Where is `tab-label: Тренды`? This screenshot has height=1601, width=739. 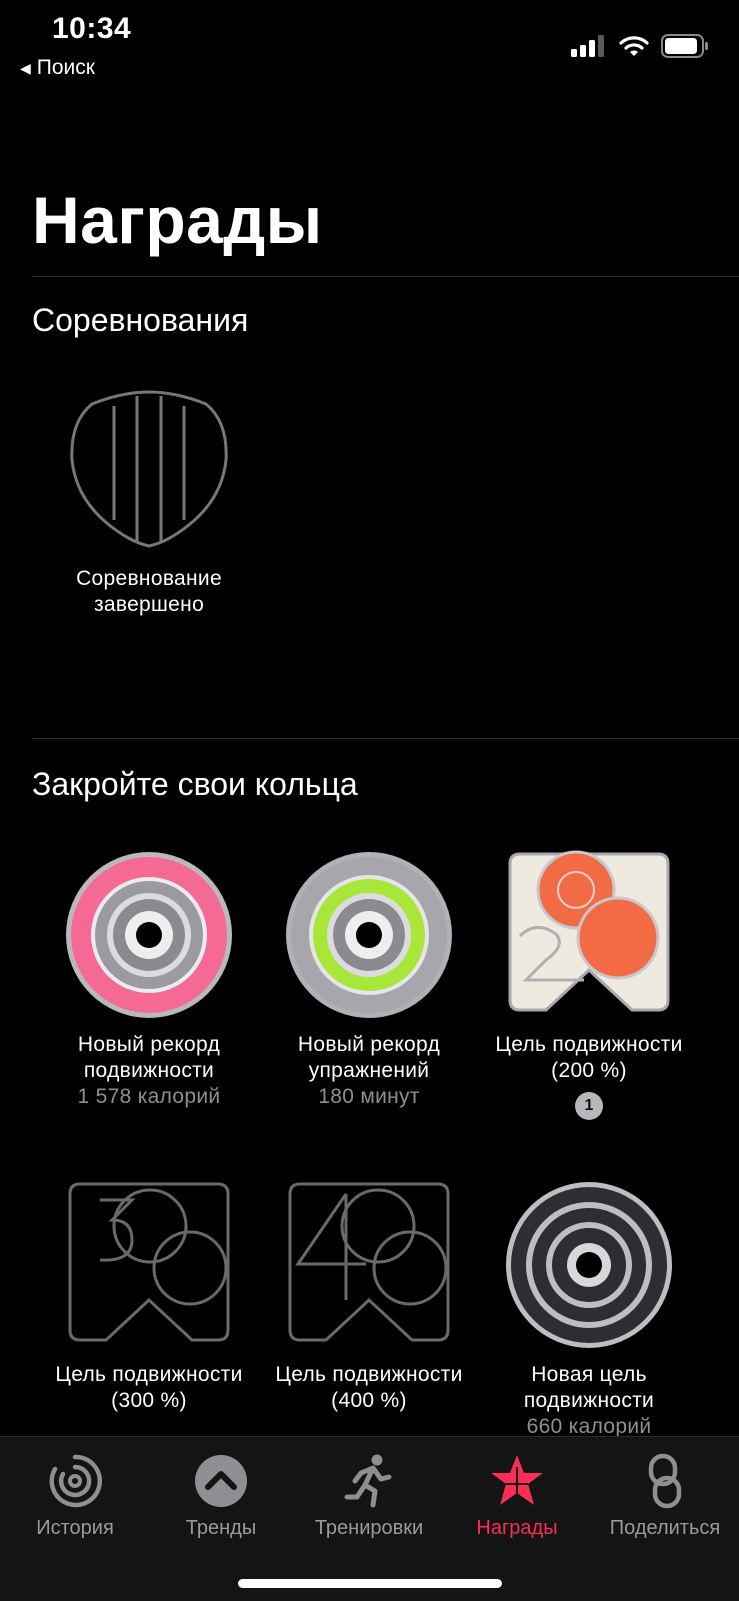
tab-label: Тренды is located at coordinates (221, 1528).